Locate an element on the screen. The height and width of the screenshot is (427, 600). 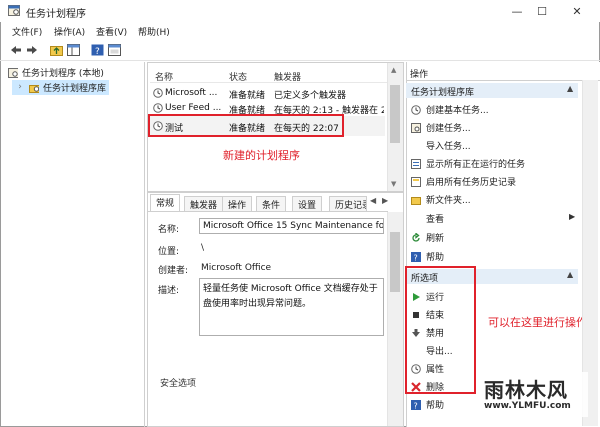
back-icon is located at coordinates (16, 50).